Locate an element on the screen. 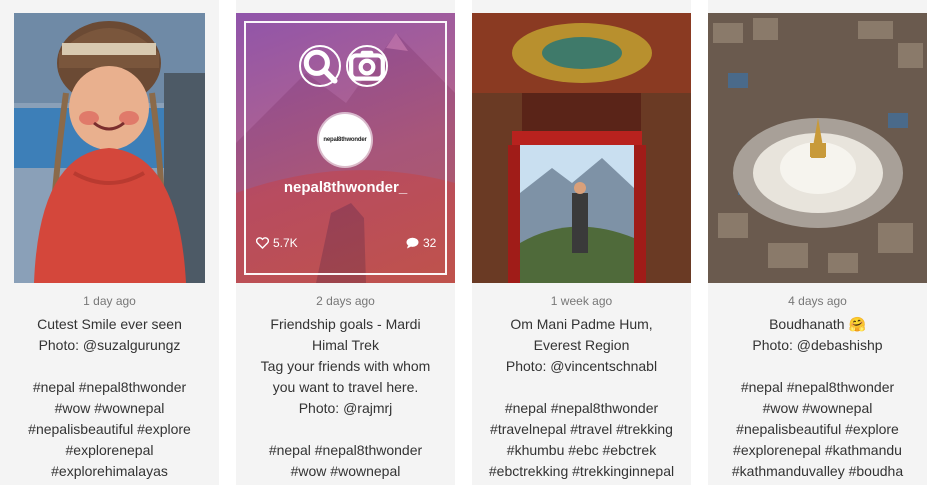  instagram-button is located at coordinates (367, 66).